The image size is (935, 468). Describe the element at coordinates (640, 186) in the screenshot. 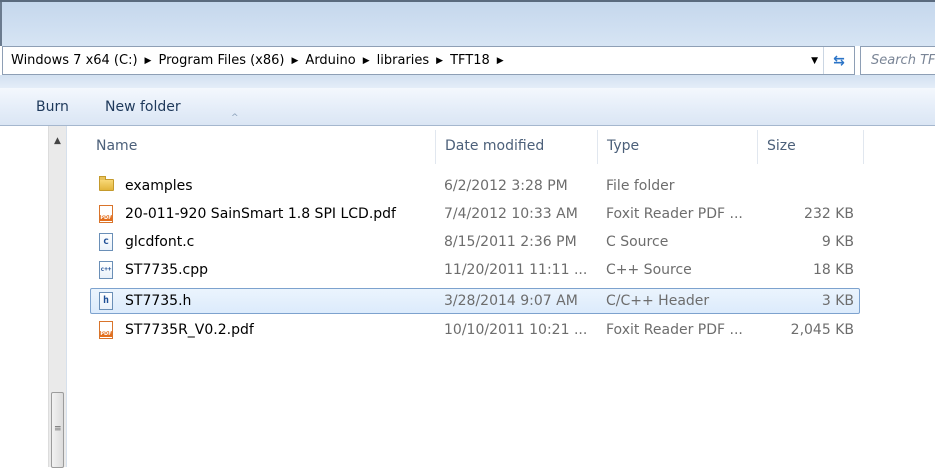

I see `file-type: File folder` at that location.